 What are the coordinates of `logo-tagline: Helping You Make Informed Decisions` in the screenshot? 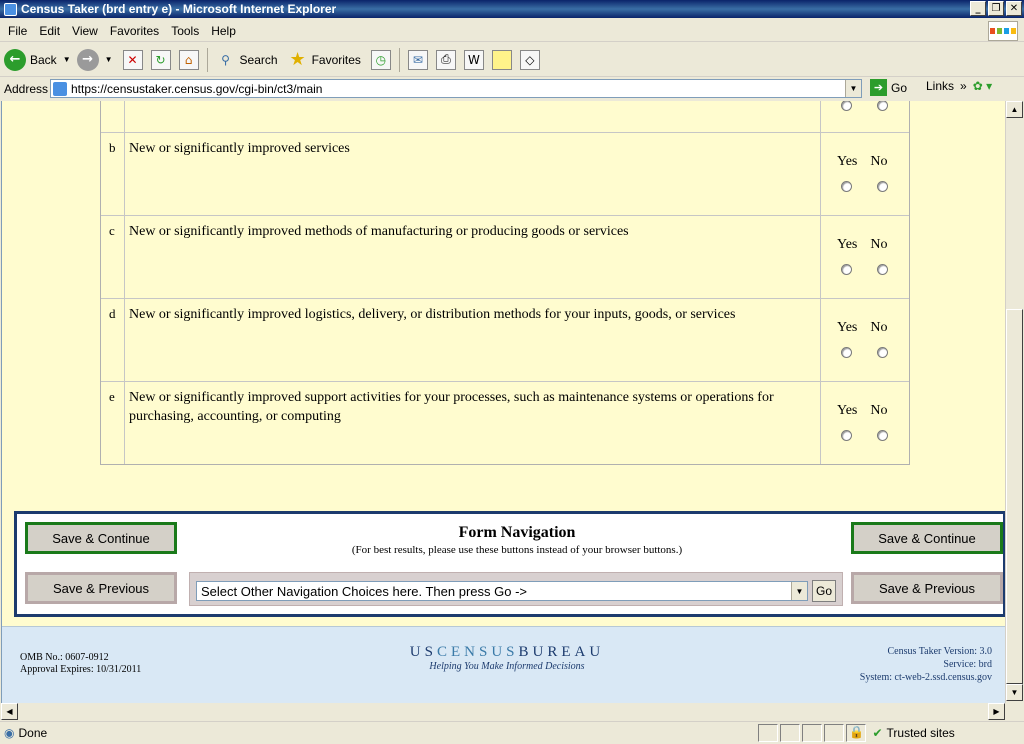 It's located at (507, 666).